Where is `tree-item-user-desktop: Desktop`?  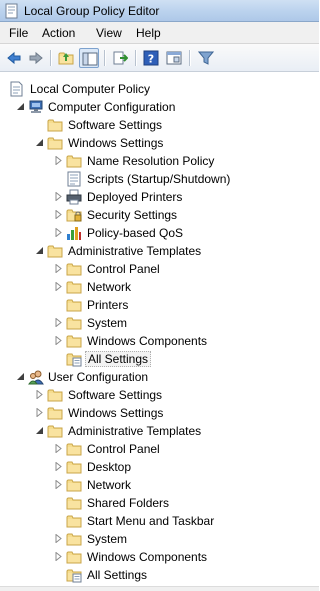 tree-item-user-desktop: Desktop is located at coordinates (159, 467).